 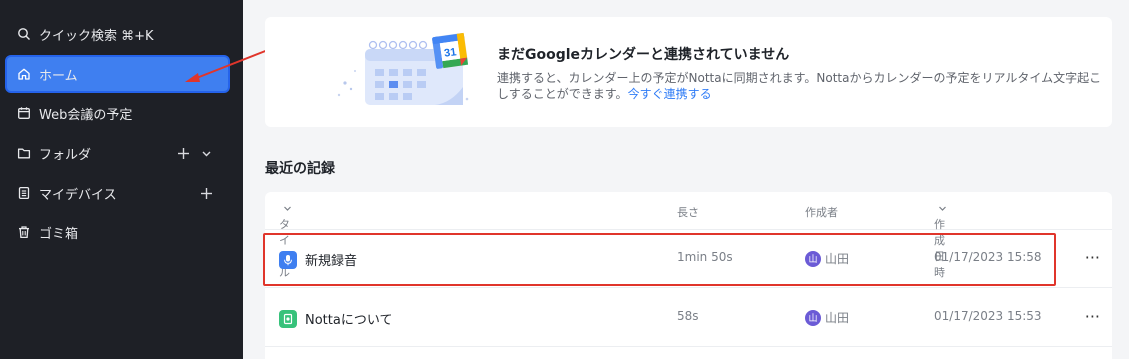 I want to click on sidebar-item-label: ゴミ箱, so click(x=59, y=234).